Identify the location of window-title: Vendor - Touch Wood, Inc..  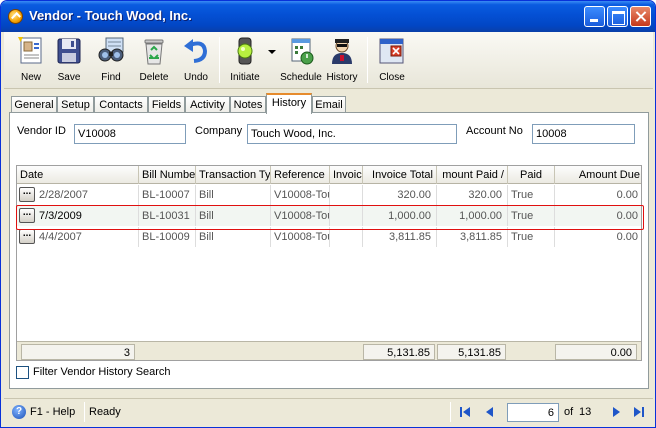
(110, 15).